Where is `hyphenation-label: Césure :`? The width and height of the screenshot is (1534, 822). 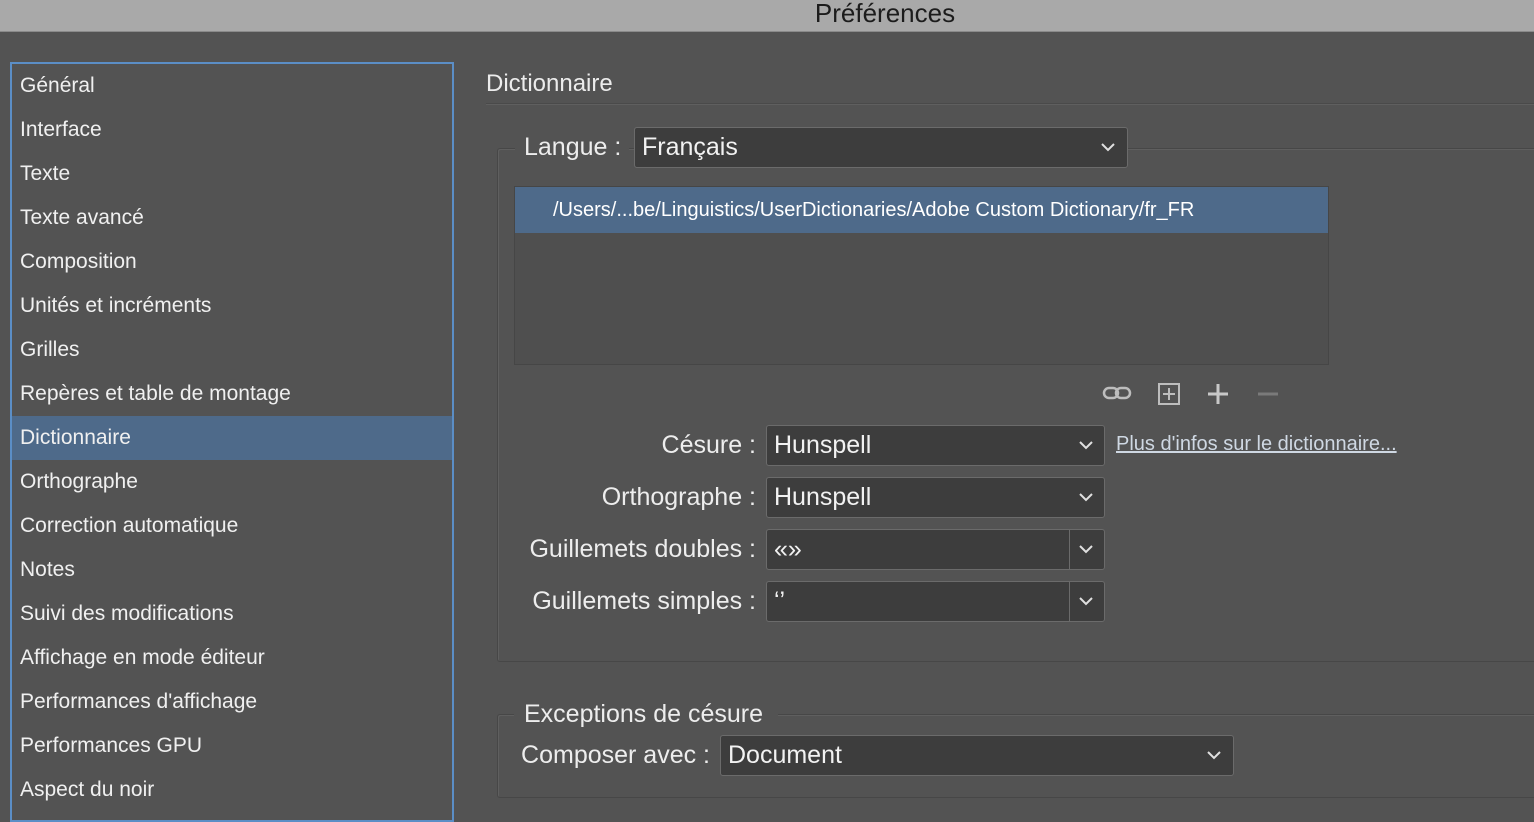 hyphenation-label: Césure : is located at coordinates (708, 445).